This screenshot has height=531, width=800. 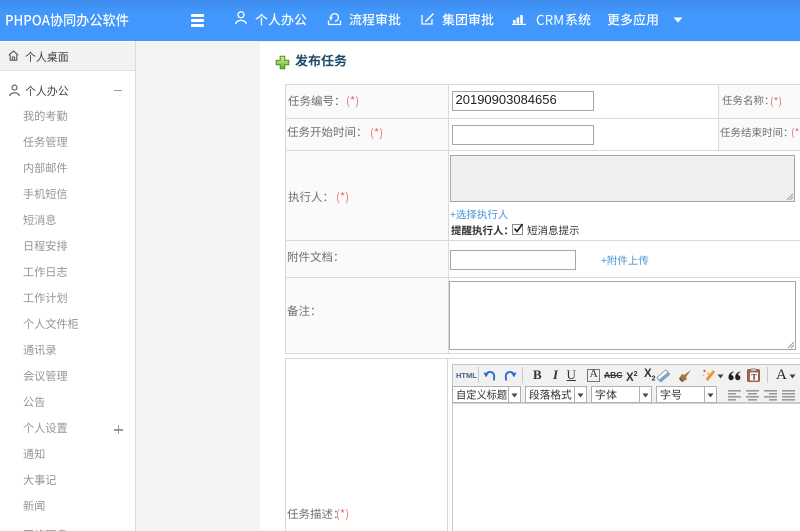 What do you see at coordinates (754, 377) in the screenshot?
I see `svg-text: T` at bounding box center [754, 377].